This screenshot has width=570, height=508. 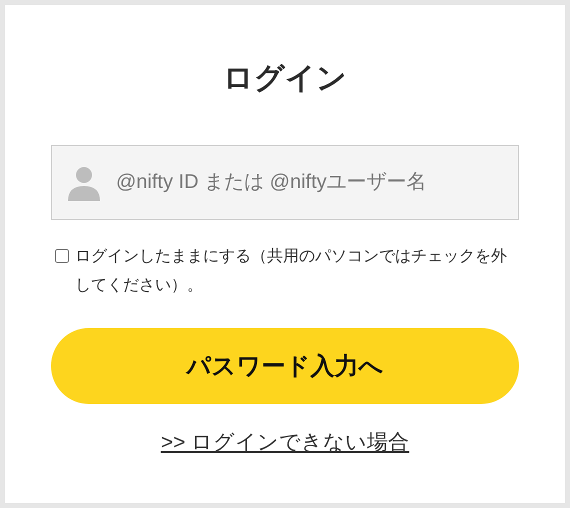 What do you see at coordinates (291, 271) in the screenshot?
I see `remember-label: ログインしたままにする（共用のパソコンではチェックを外してください）。` at bounding box center [291, 271].